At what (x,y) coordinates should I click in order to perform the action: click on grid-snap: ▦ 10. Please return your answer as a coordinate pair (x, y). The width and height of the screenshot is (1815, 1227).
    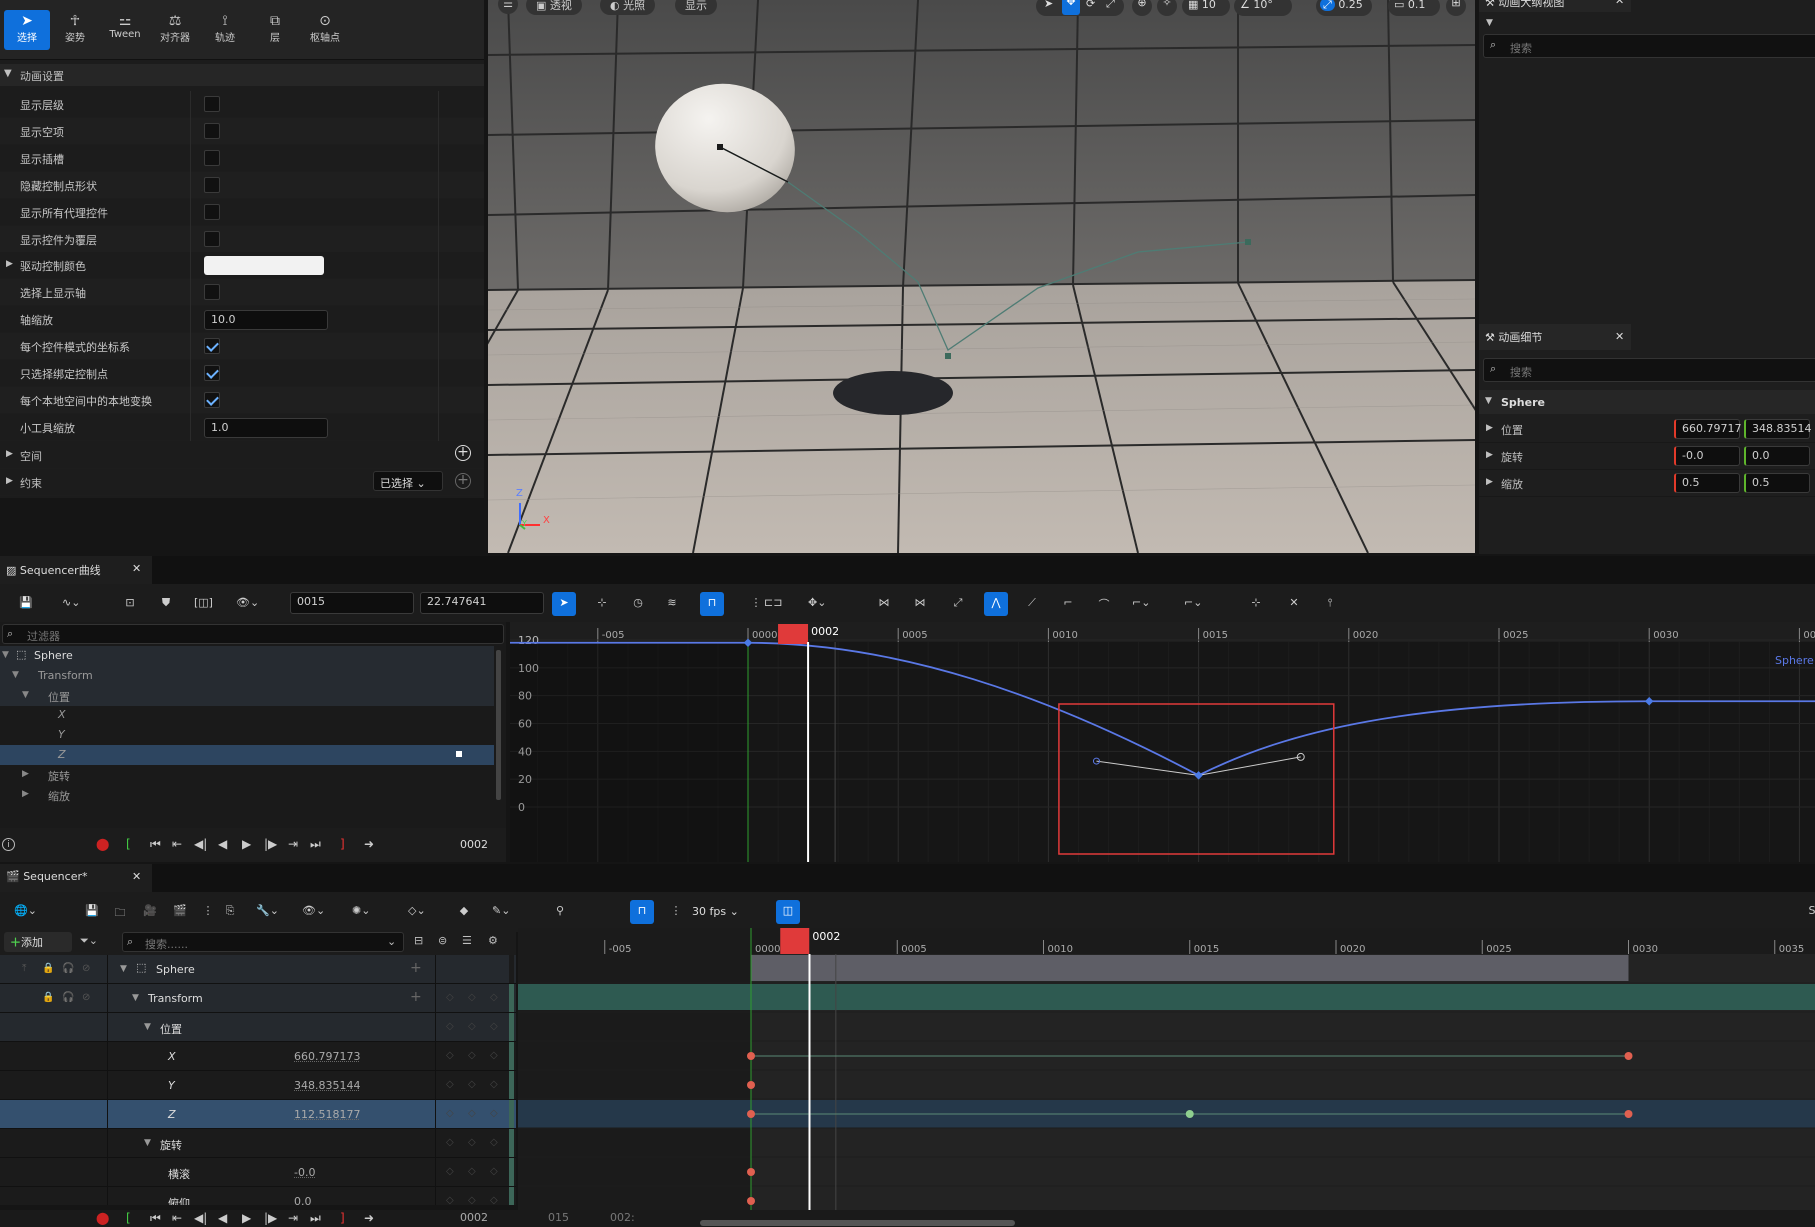
    Looking at the image, I should click on (1206, 8).